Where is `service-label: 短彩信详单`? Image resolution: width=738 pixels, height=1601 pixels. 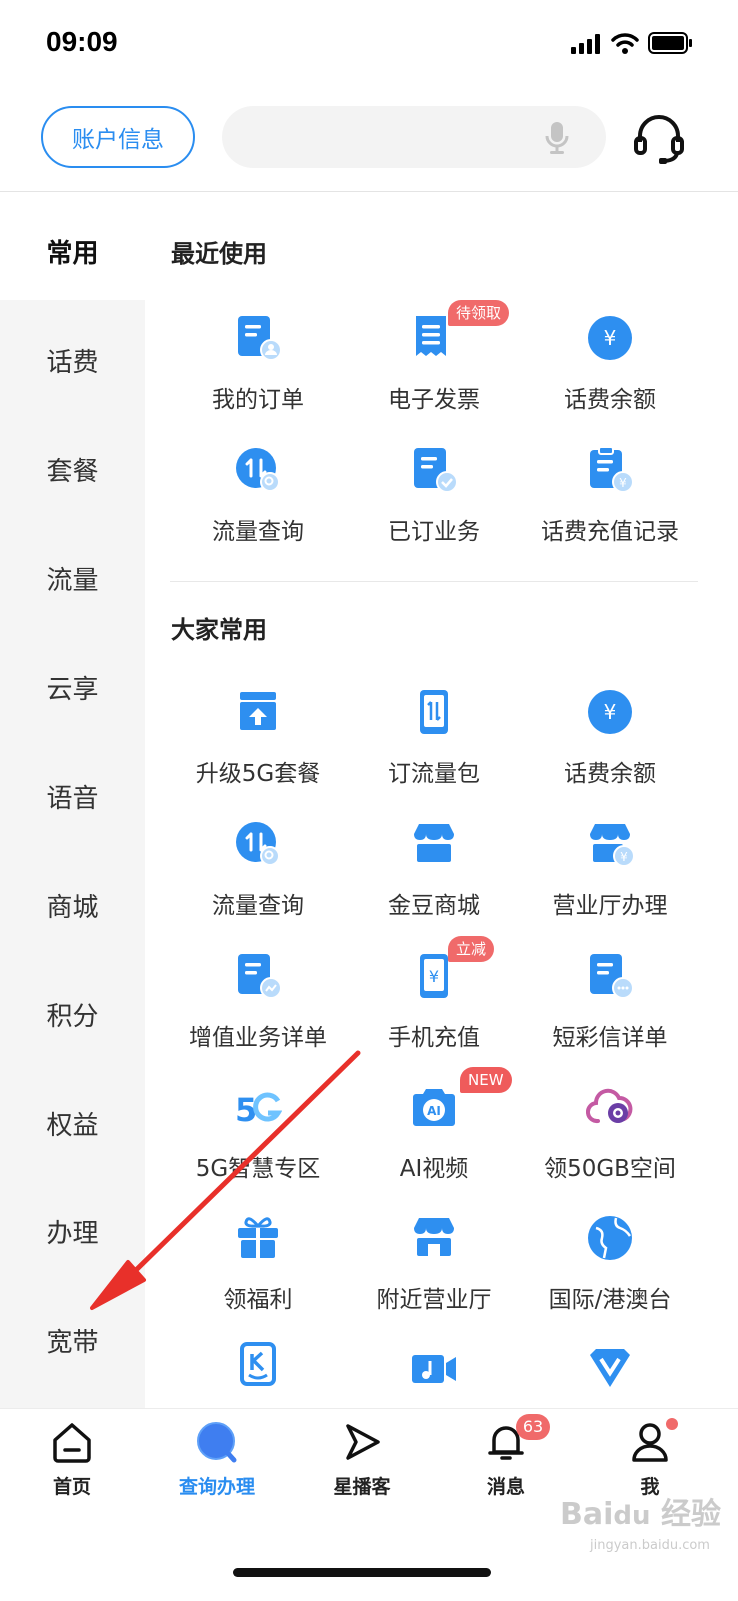
service-label: 短彩信详单 is located at coordinates (610, 1038).